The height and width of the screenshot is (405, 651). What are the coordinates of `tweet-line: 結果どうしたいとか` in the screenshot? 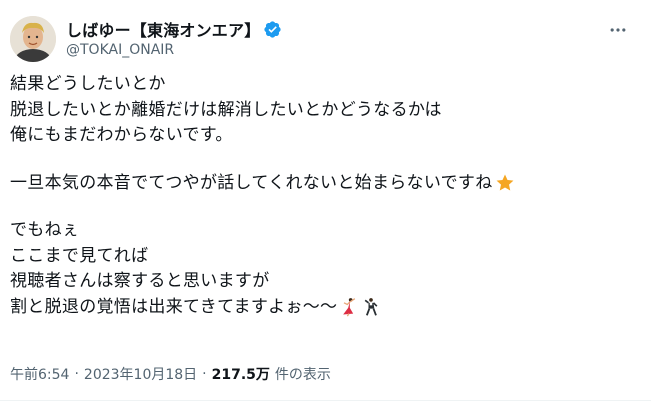 It's located at (88, 84).